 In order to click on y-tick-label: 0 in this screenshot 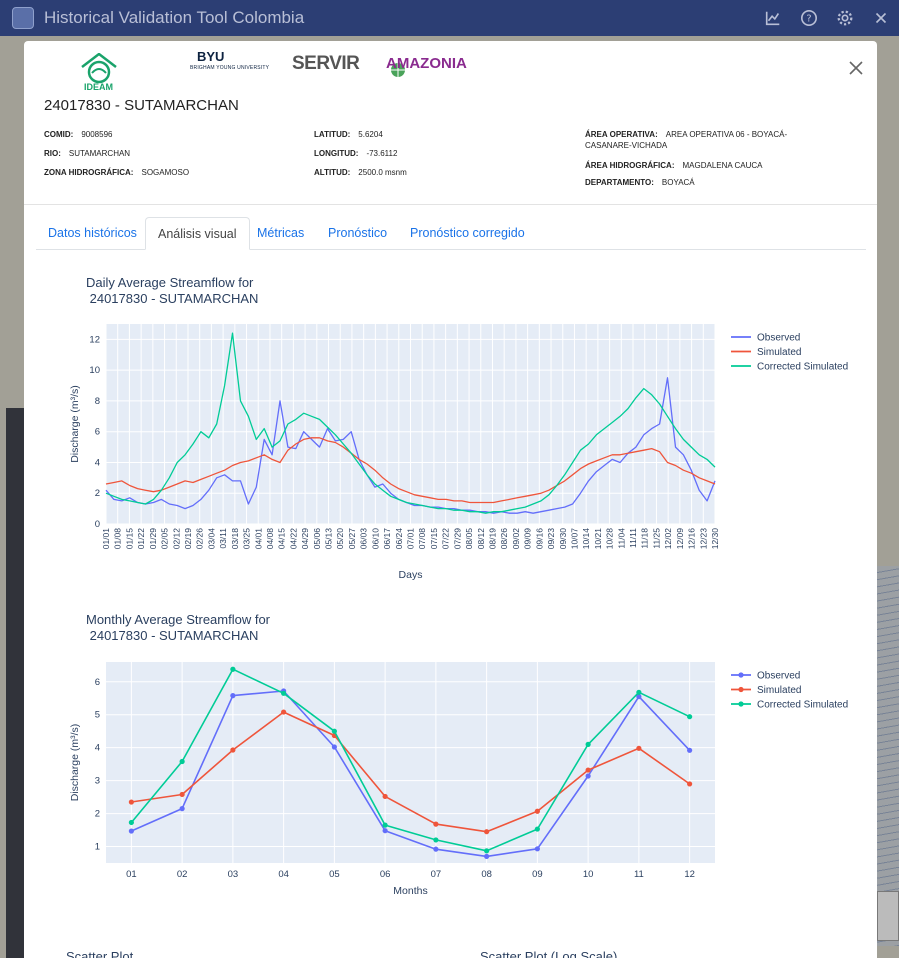, I will do `click(97, 524)`.